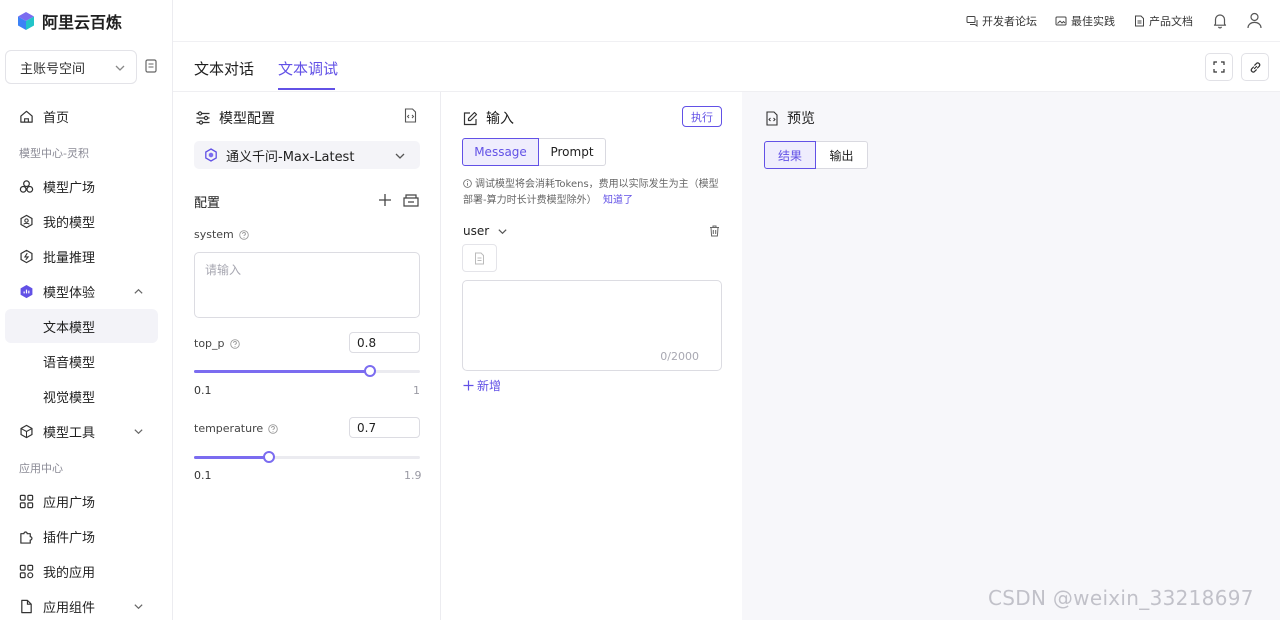 Image resolution: width=1280 pixels, height=620 pixels. Describe the element at coordinates (702, 116) in the screenshot. I see `run-button: 执行` at that location.